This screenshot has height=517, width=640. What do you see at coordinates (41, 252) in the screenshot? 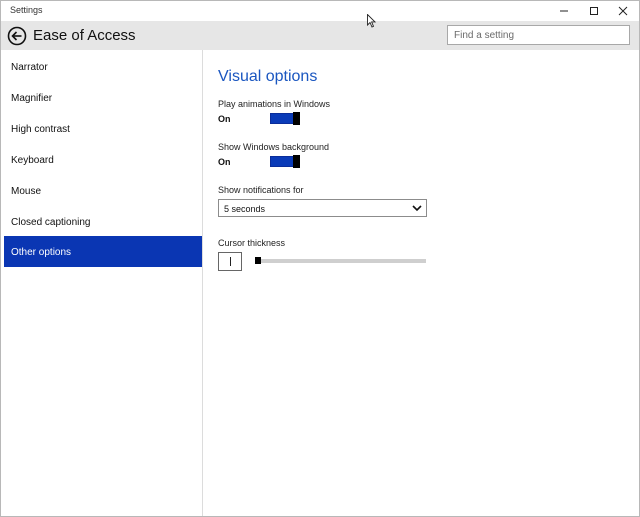
I see `sidebar-item-label: Other options` at bounding box center [41, 252].